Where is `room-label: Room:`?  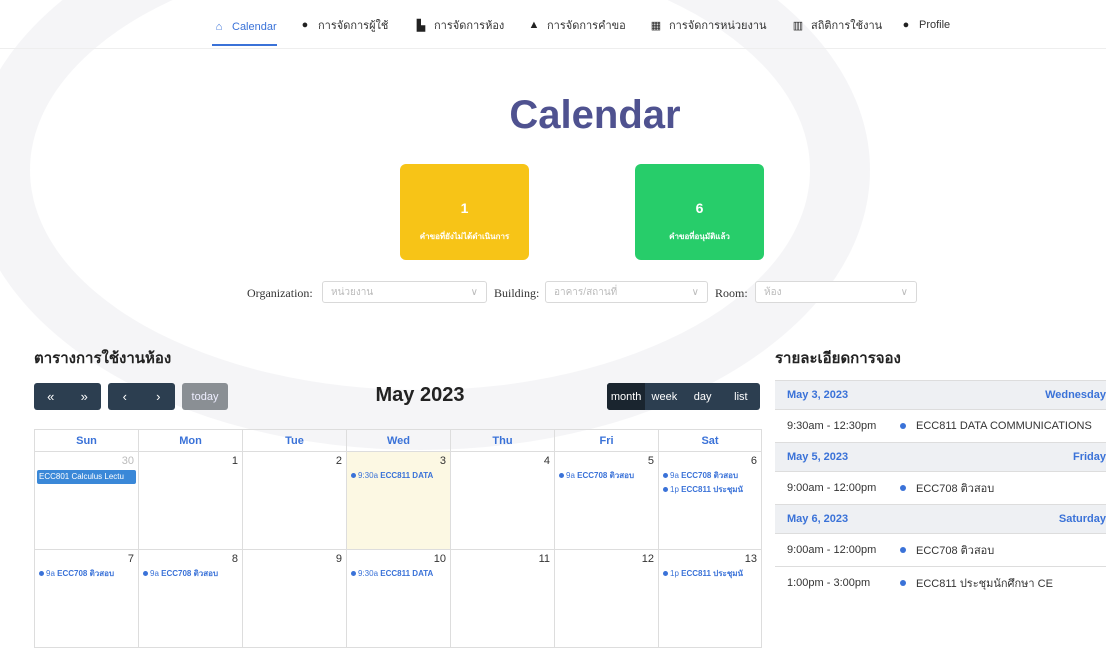 room-label: Room: is located at coordinates (731, 293).